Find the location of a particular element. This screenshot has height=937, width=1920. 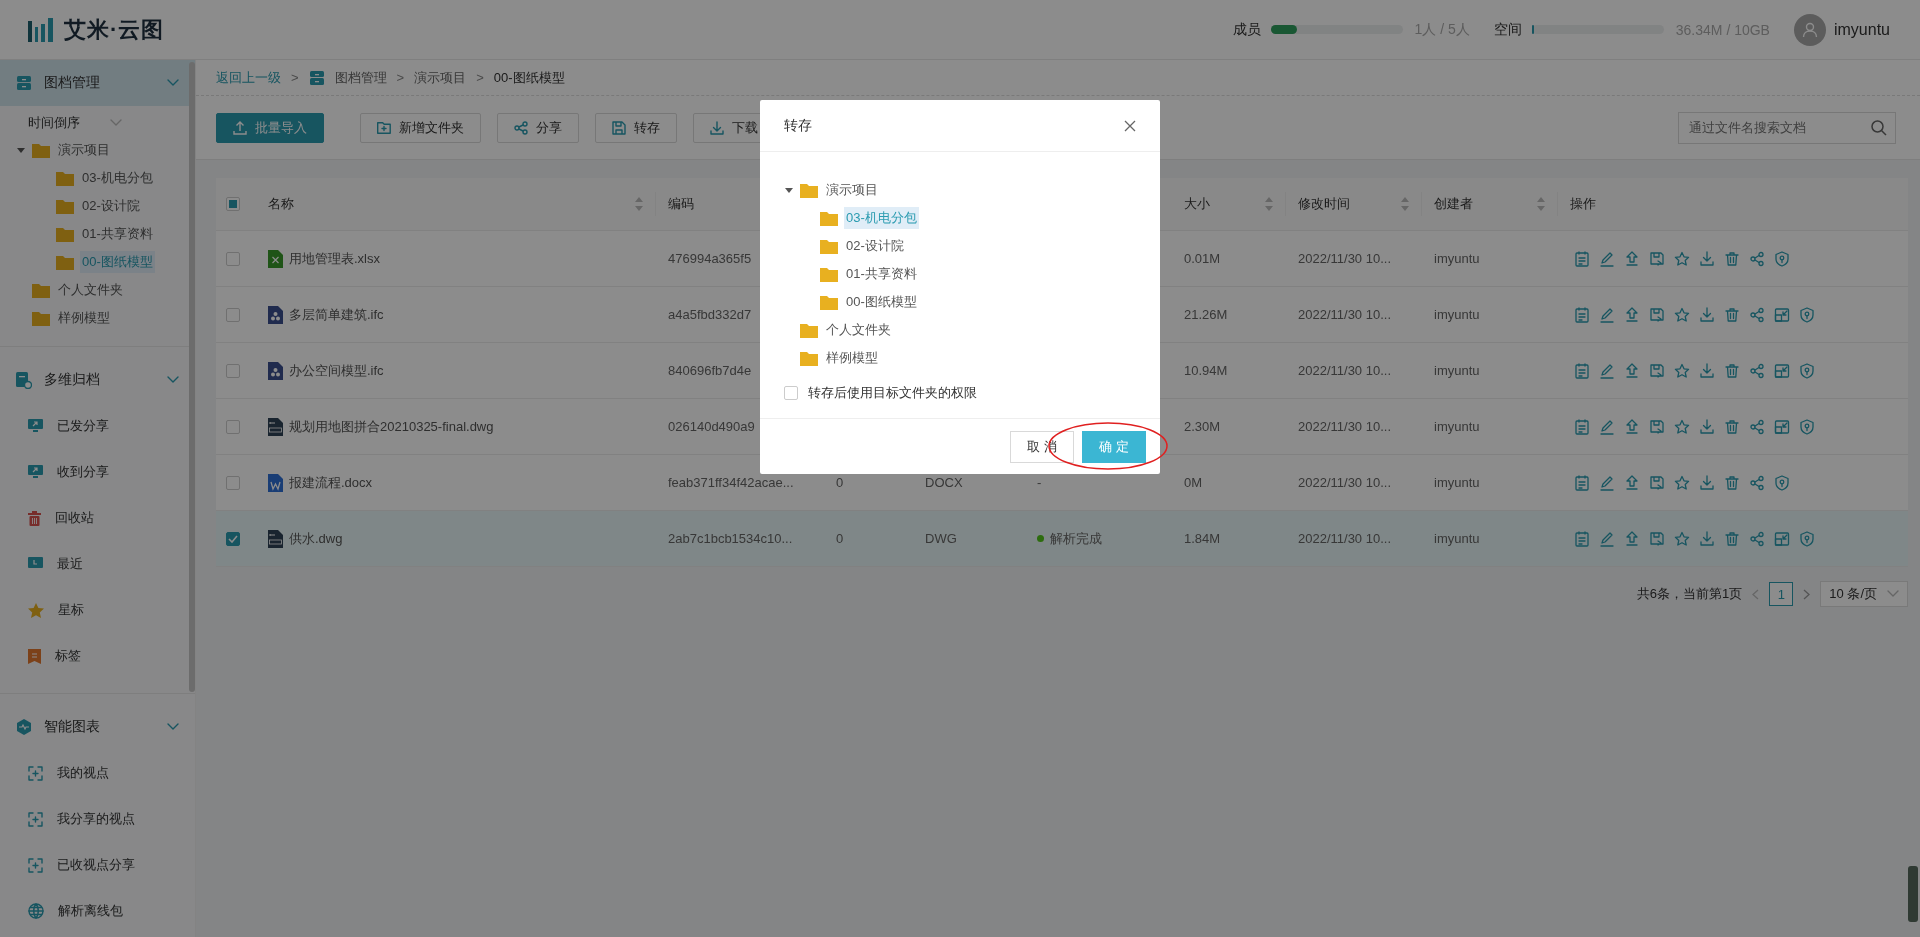

toolbar-button: 转存 is located at coordinates (636, 127).